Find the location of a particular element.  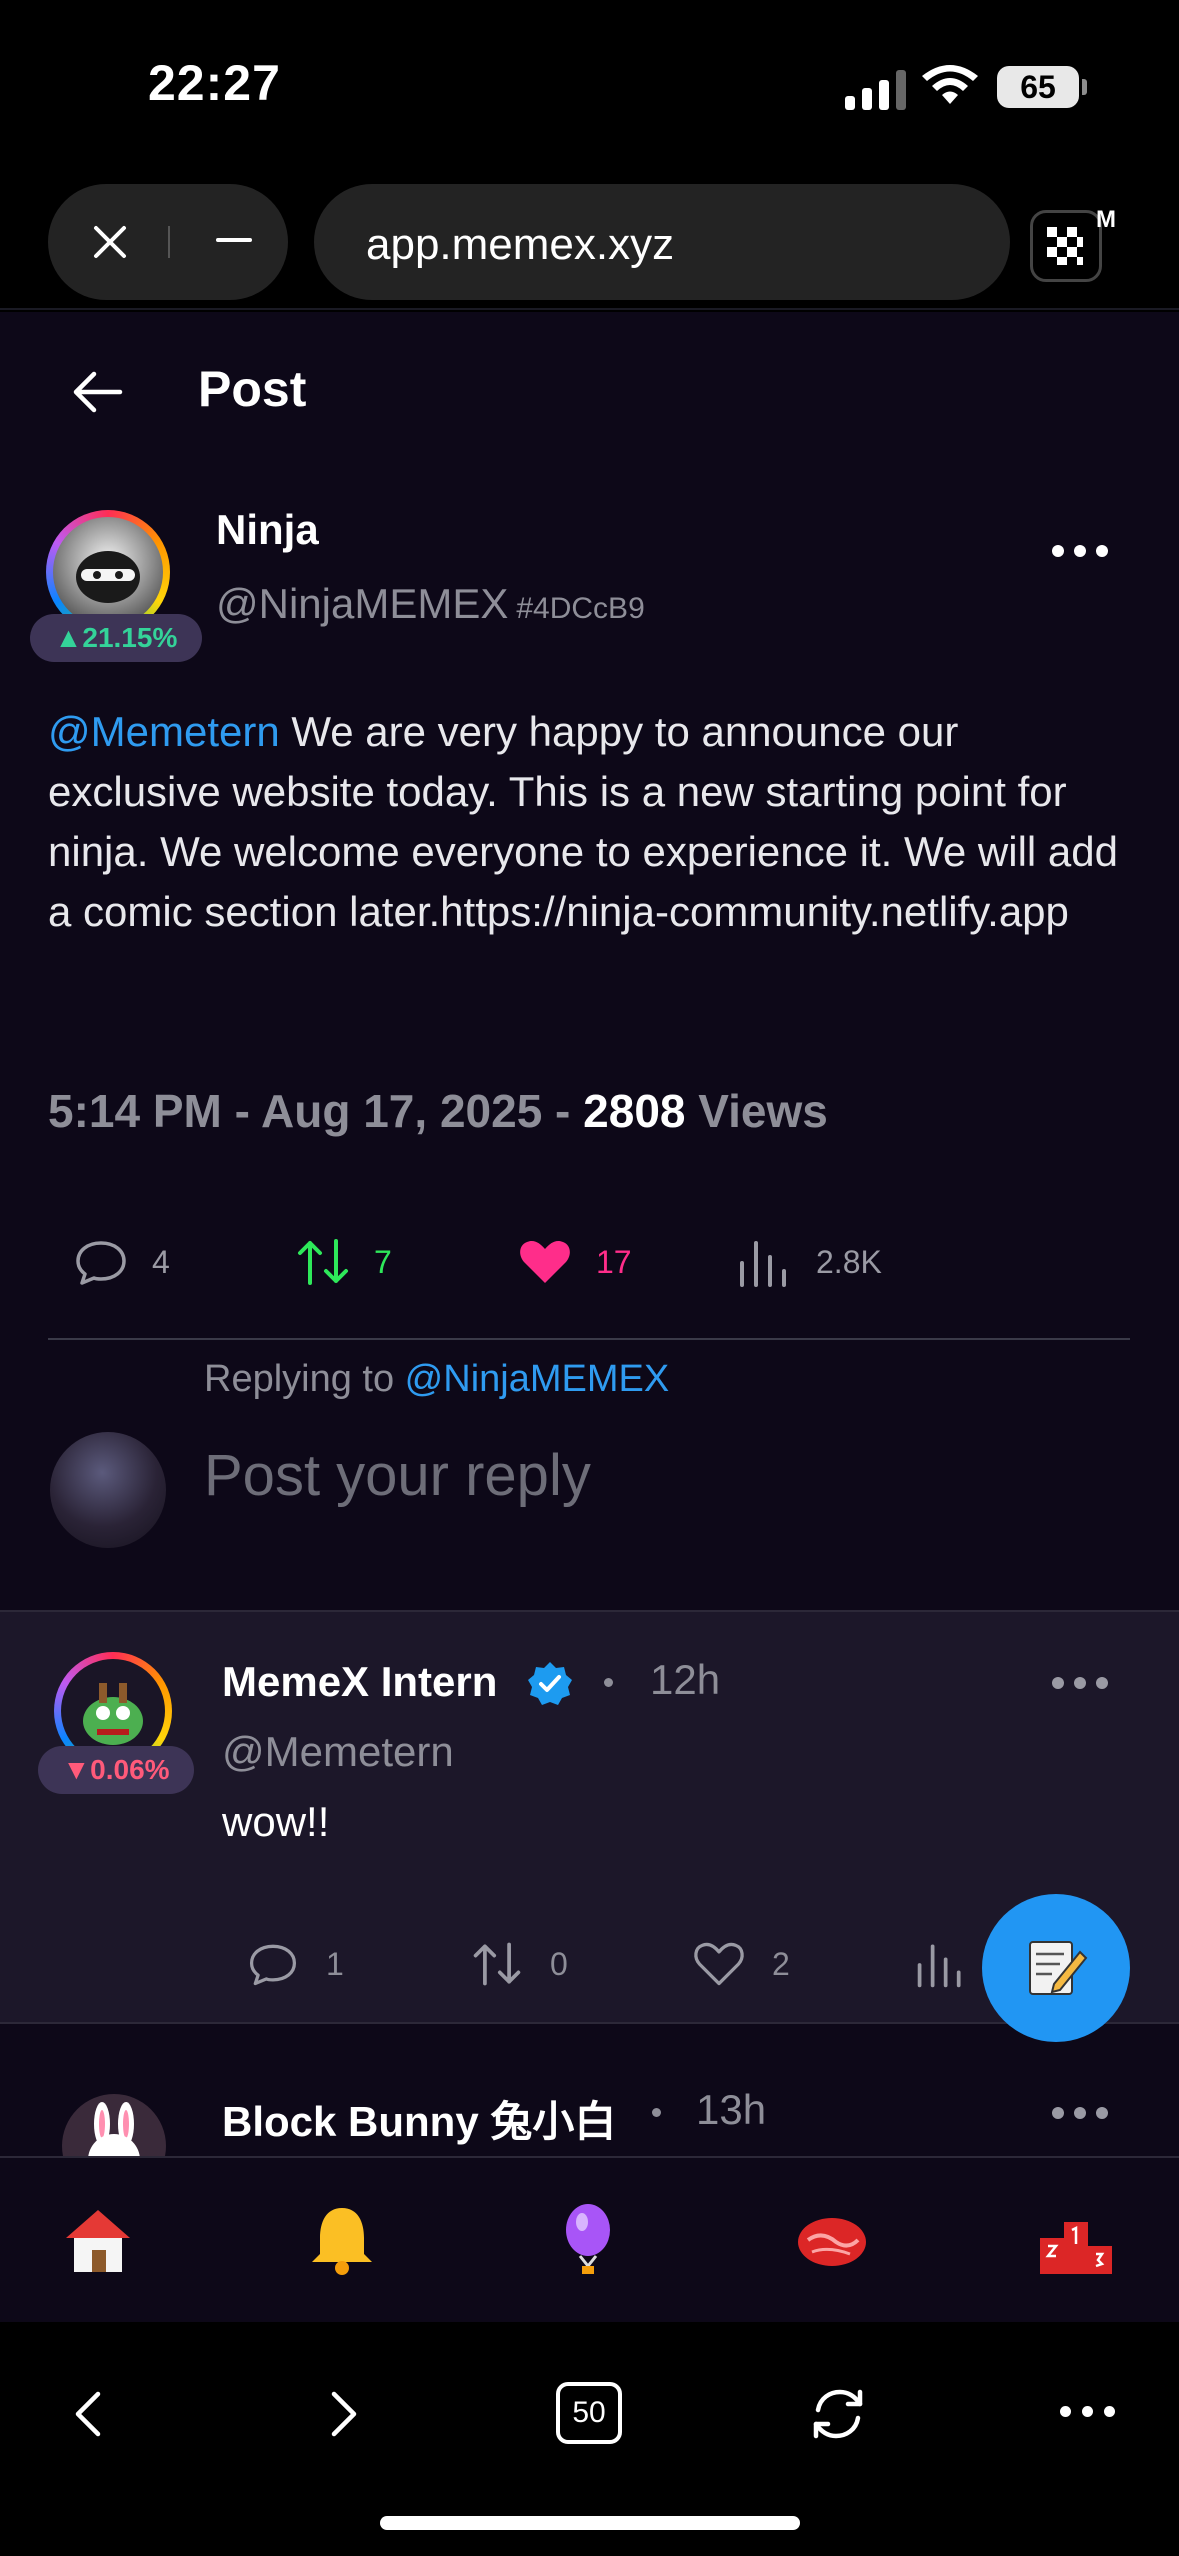

author-id: #4DCcB9 is located at coordinates (580, 608).